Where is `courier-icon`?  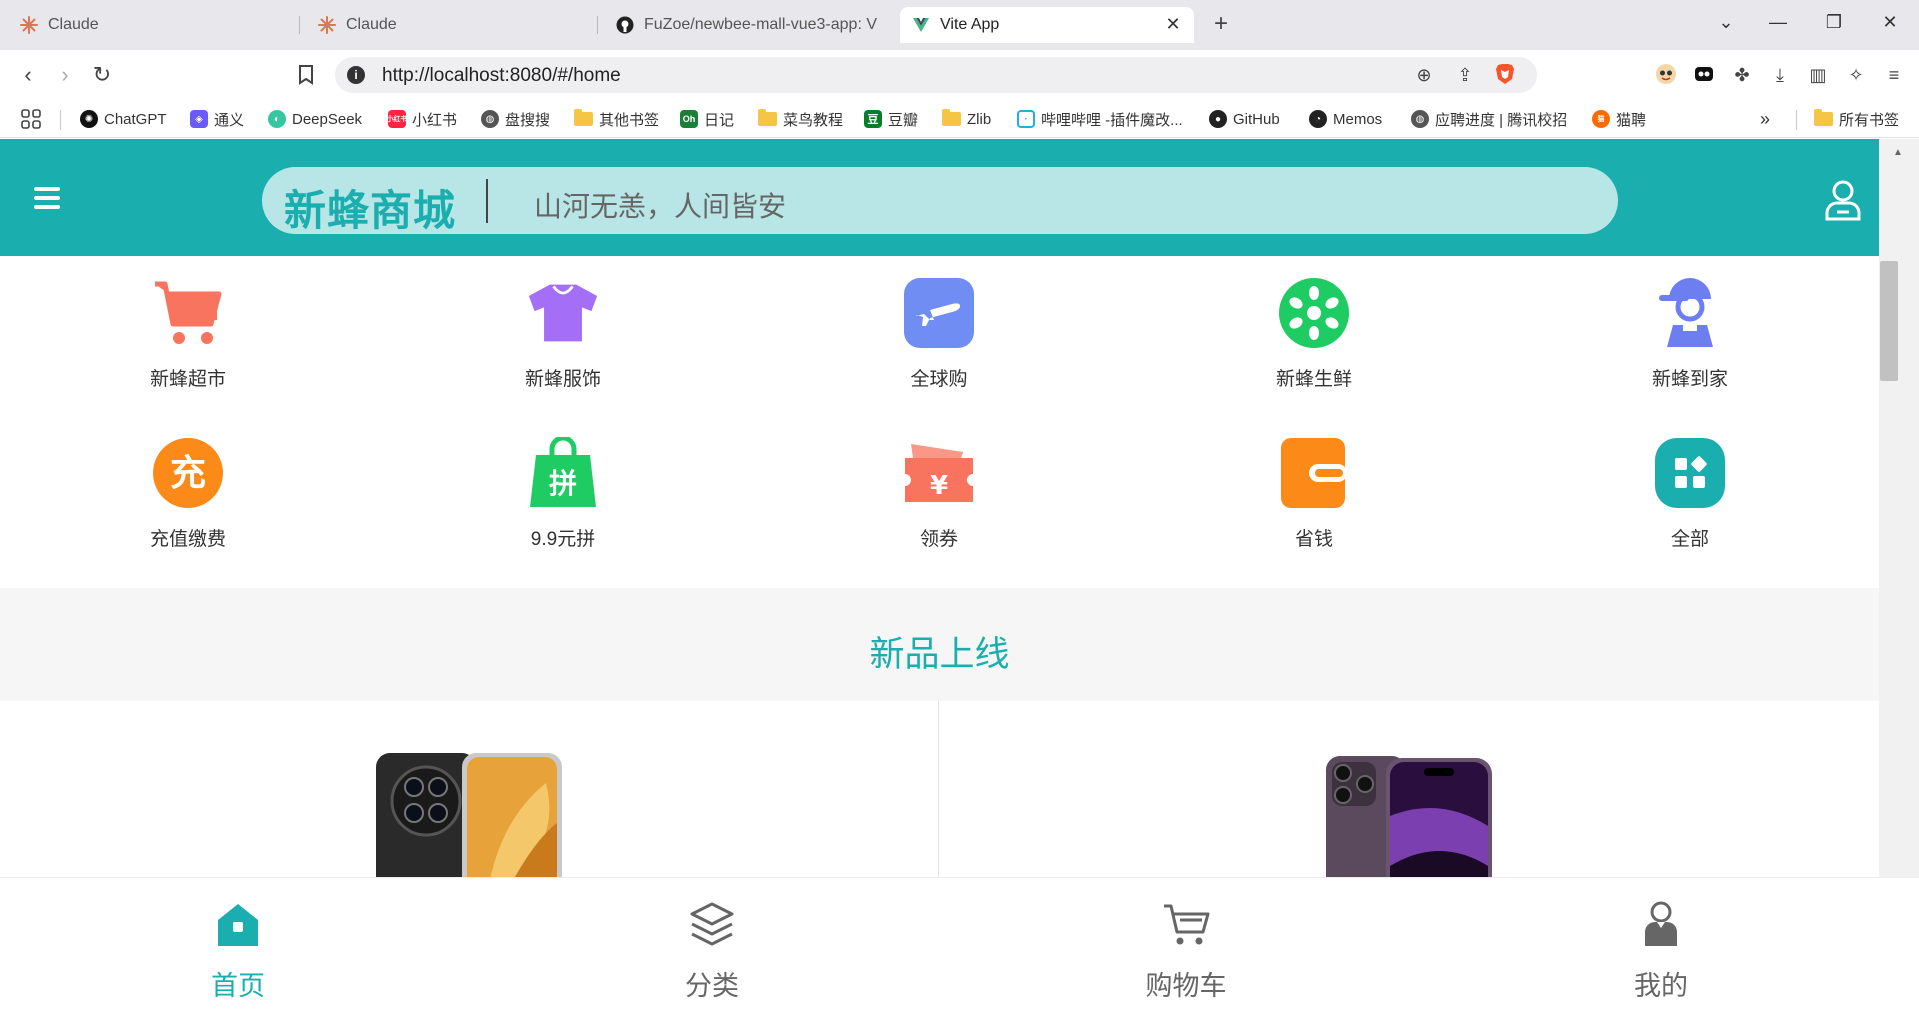
courier-icon is located at coordinates (1690, 313).